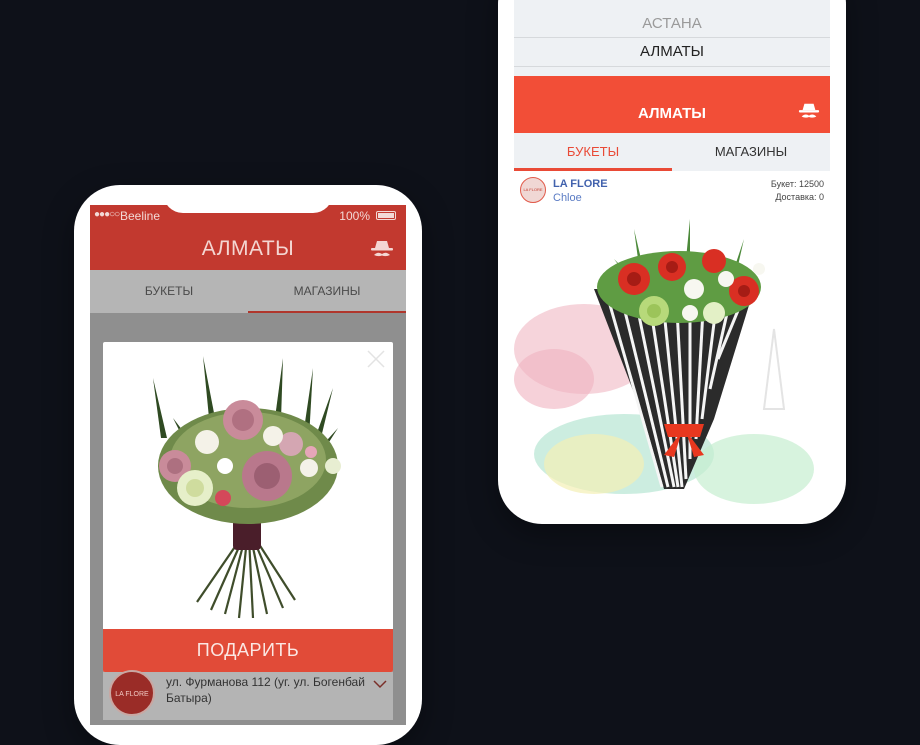 This screenshot has height=745, width=920. I want to click on city-option-almaty: АЛМАТЫ, so click(672, 52).